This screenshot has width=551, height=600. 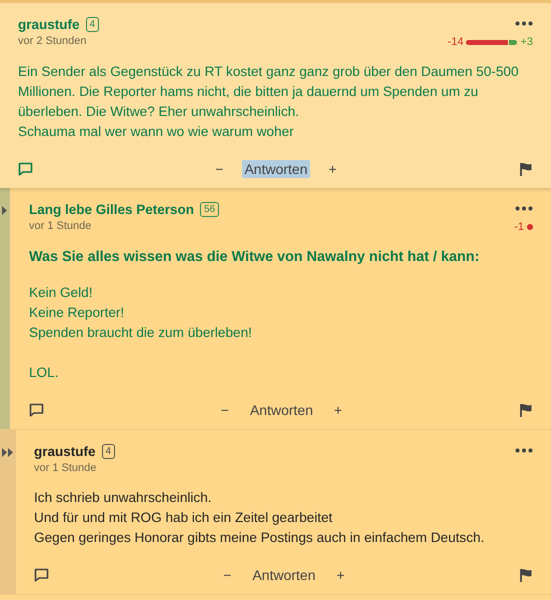 I want to click on comment-text: Gegen geringes Honorar gibts meine Postings auch in einfachem Deutsch., so click(x=260, y=538).